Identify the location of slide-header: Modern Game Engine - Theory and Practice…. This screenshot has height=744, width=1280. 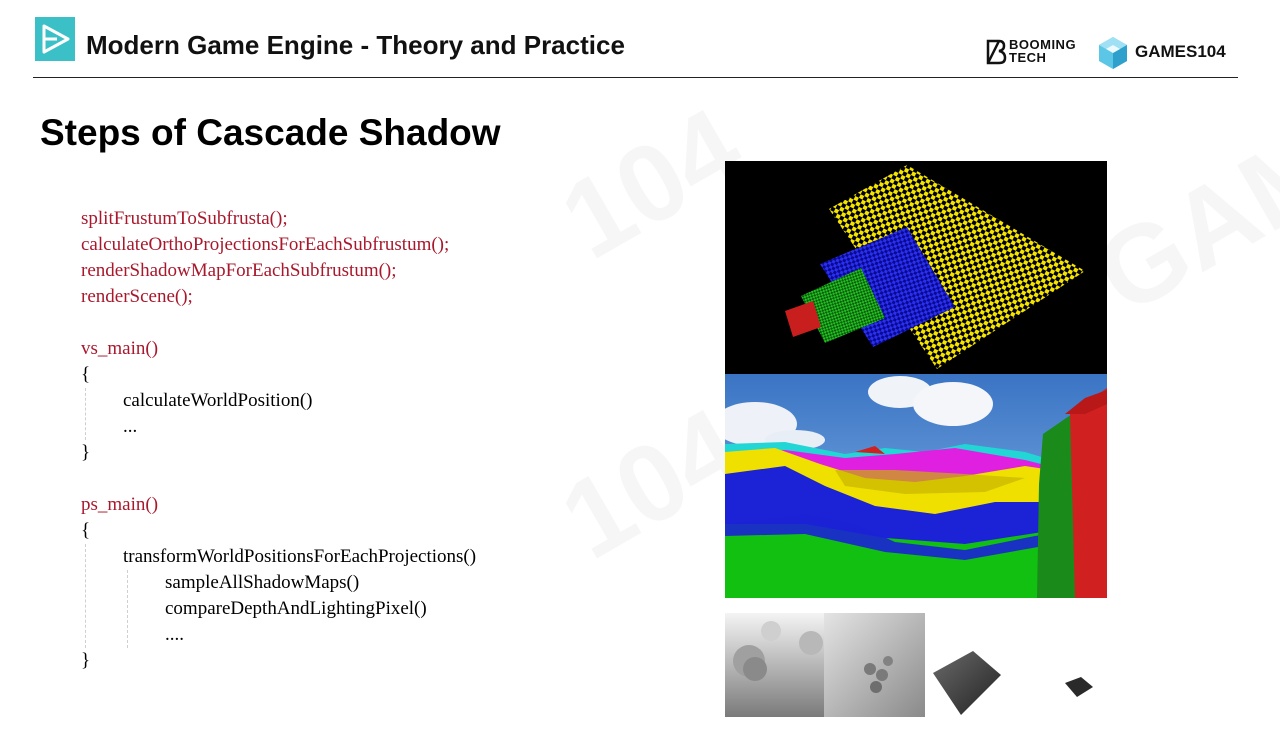
(640, 40).